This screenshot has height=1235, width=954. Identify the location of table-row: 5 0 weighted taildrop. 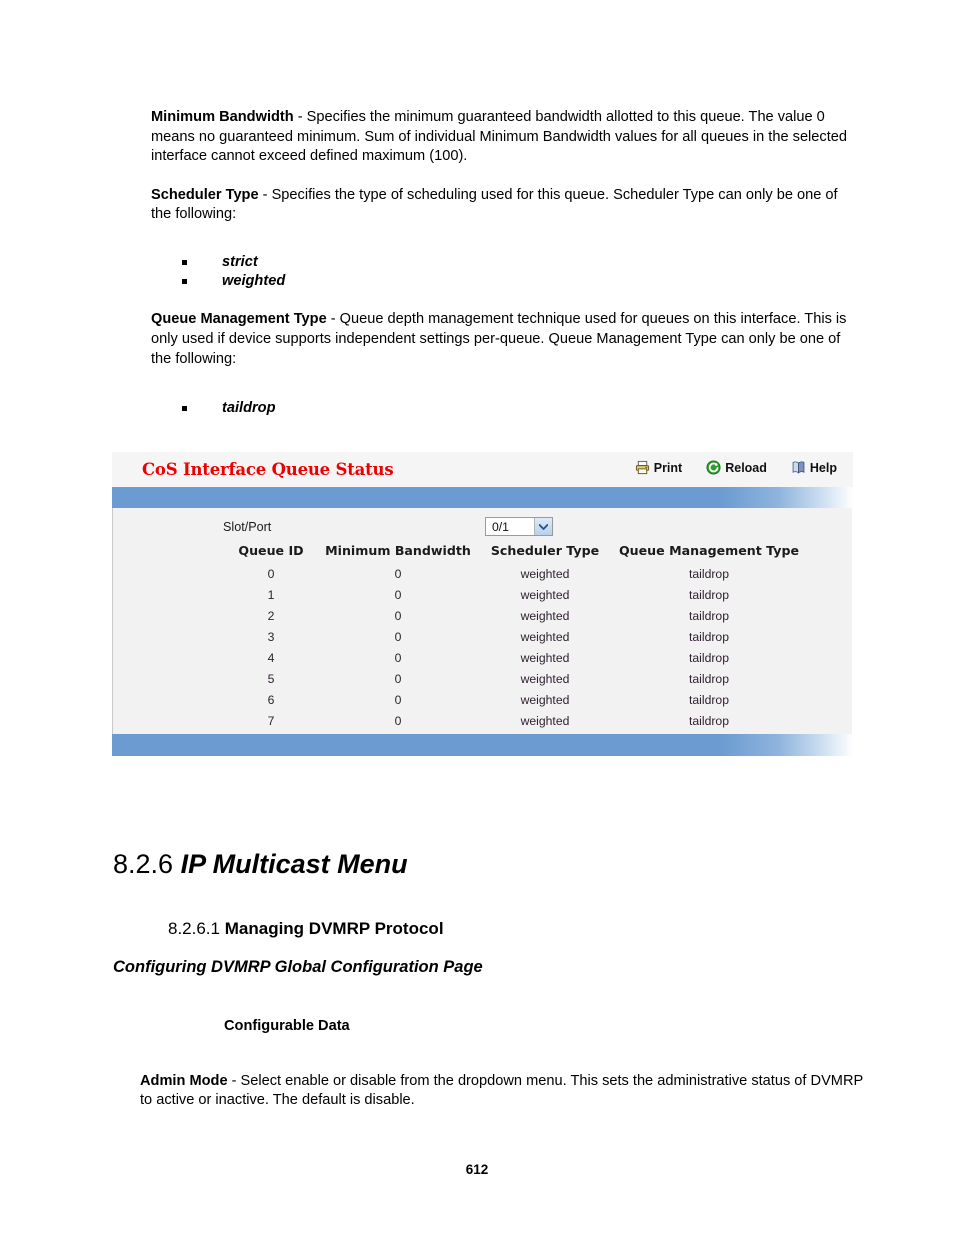
(516, 679).